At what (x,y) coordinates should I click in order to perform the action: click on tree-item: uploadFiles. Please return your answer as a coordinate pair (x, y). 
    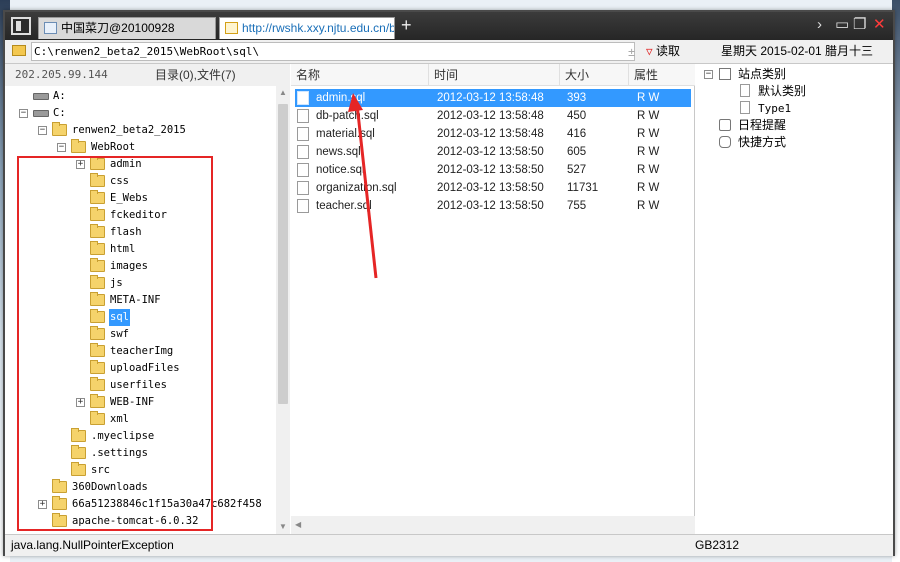
    Looking at the image, I should click on (140, 368).